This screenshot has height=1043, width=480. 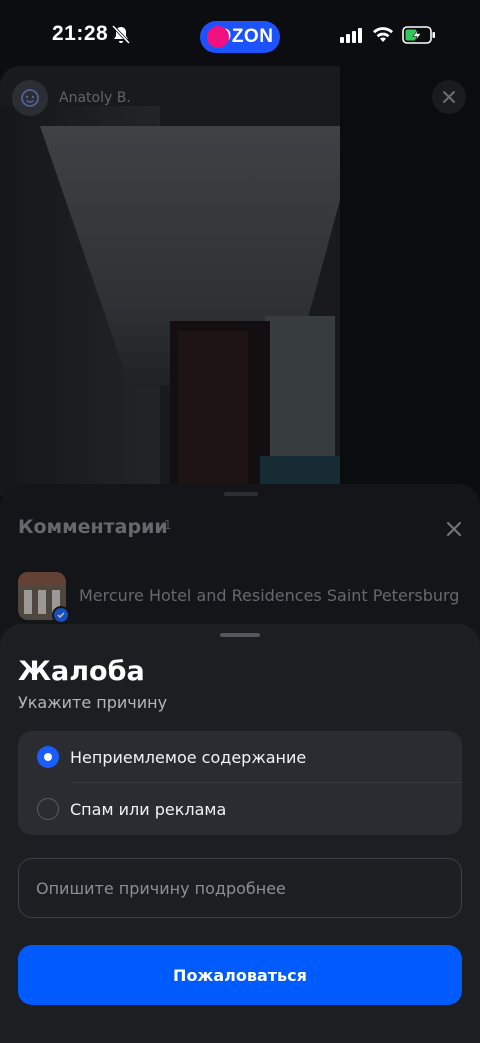 I want to click on close-icon, so click(x=449, y=97).